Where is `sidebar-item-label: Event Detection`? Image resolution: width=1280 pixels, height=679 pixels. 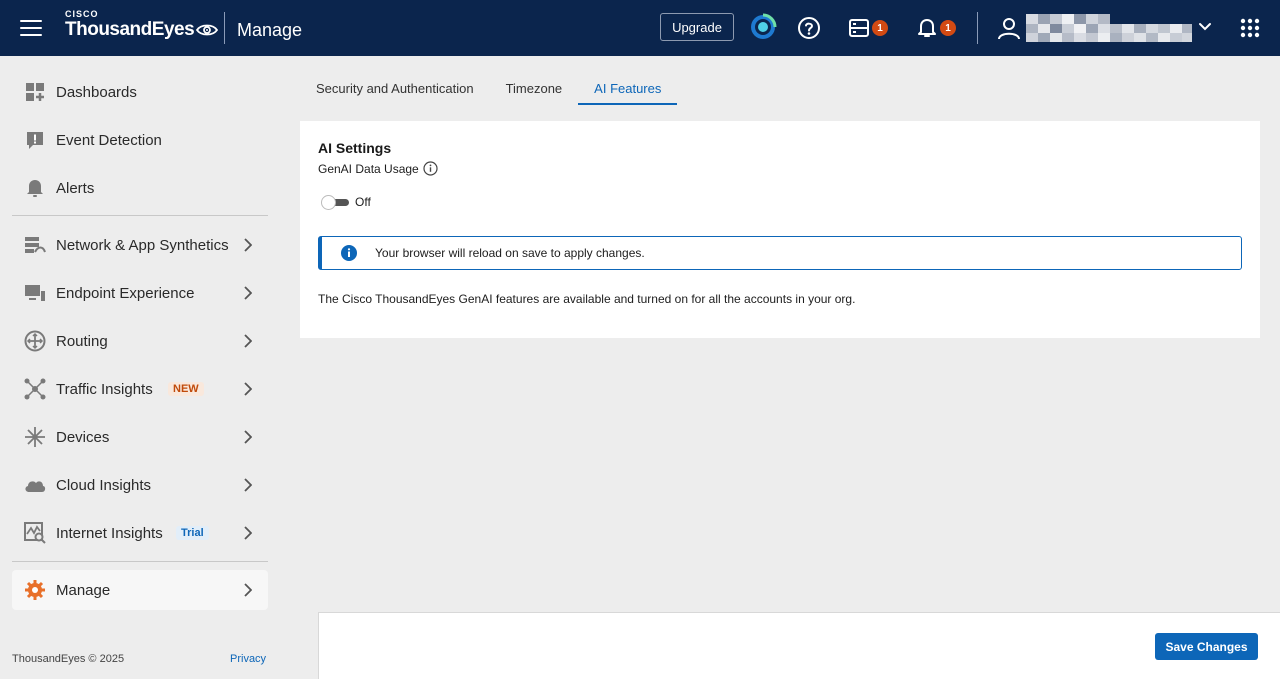
sidebar-item-label: Event Detection is located at coordinates (109, 140).